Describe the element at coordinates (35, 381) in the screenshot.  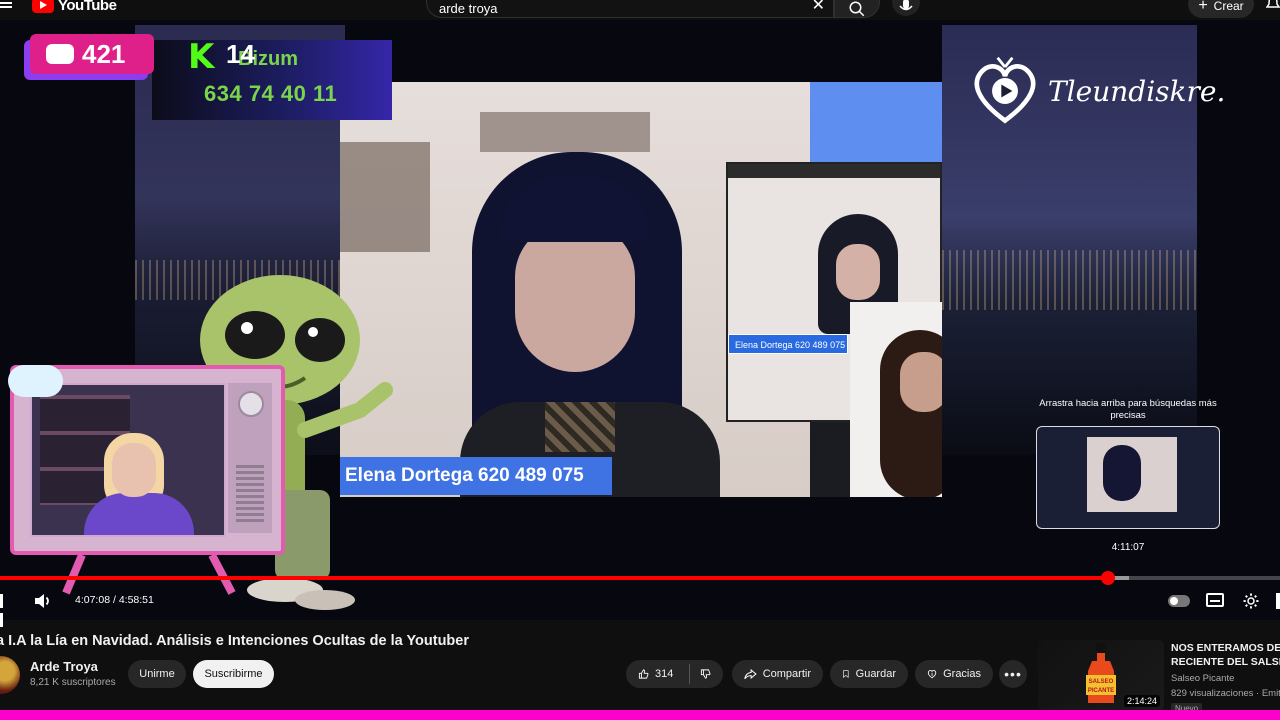
I see `cloud-decoration` at that location.